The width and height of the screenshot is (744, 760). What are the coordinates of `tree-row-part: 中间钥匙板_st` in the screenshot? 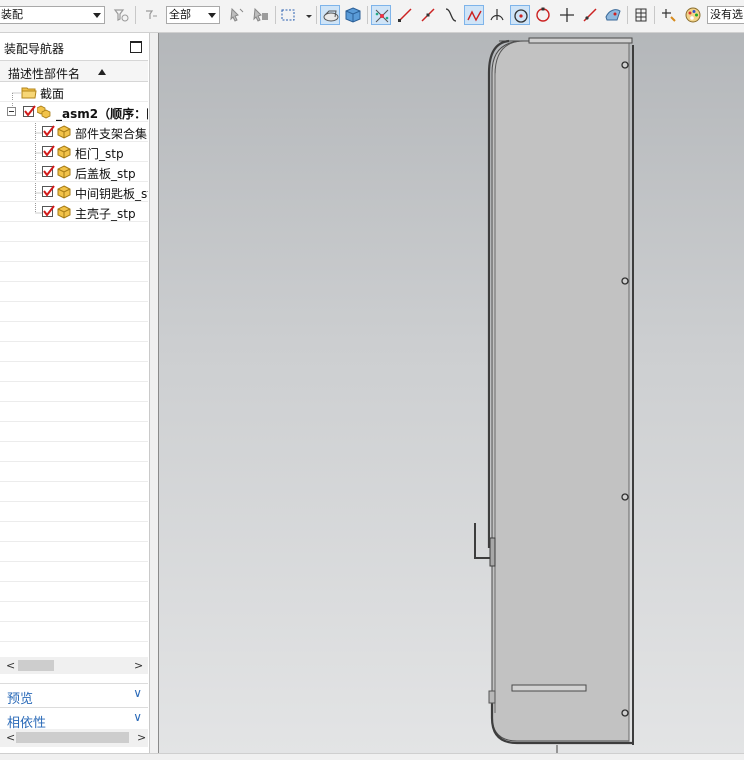 It's located at (74, 192).